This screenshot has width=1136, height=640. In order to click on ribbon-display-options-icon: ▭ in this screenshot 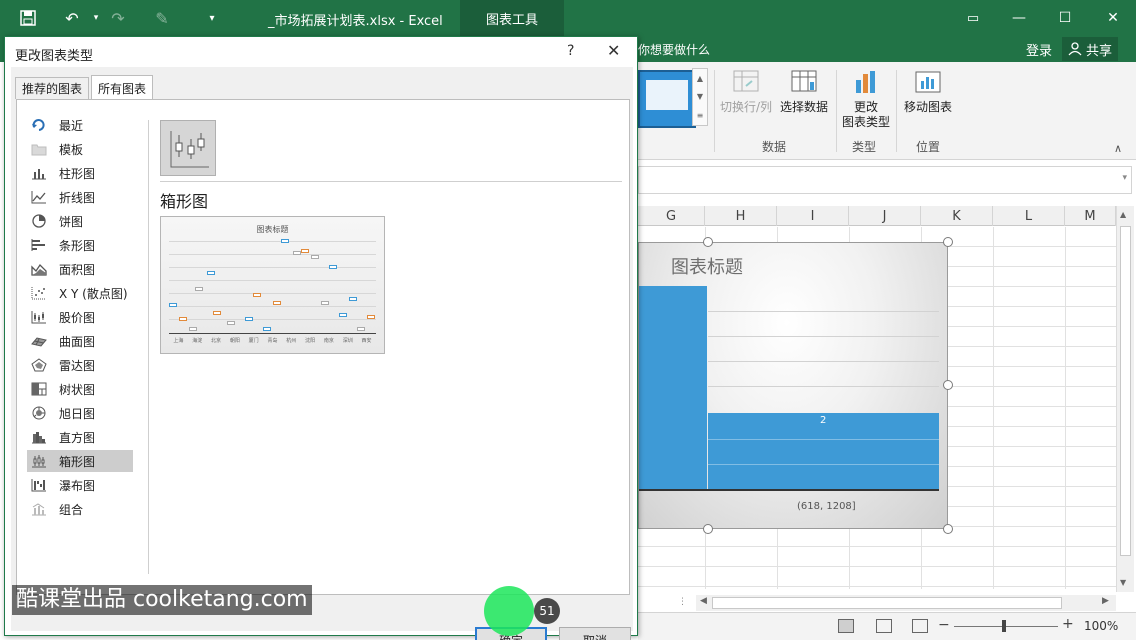, I will do `click(973, 18)`.